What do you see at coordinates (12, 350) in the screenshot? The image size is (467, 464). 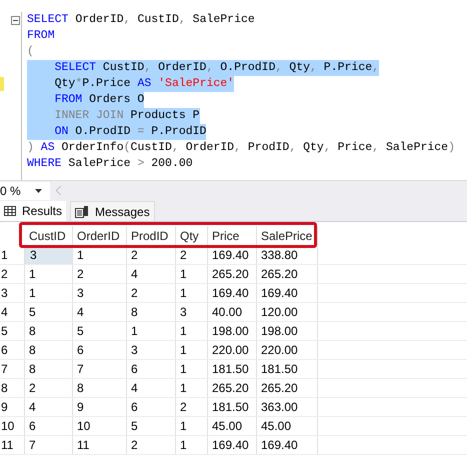 I see `row-number: 6` at bounding box center [12, 350].